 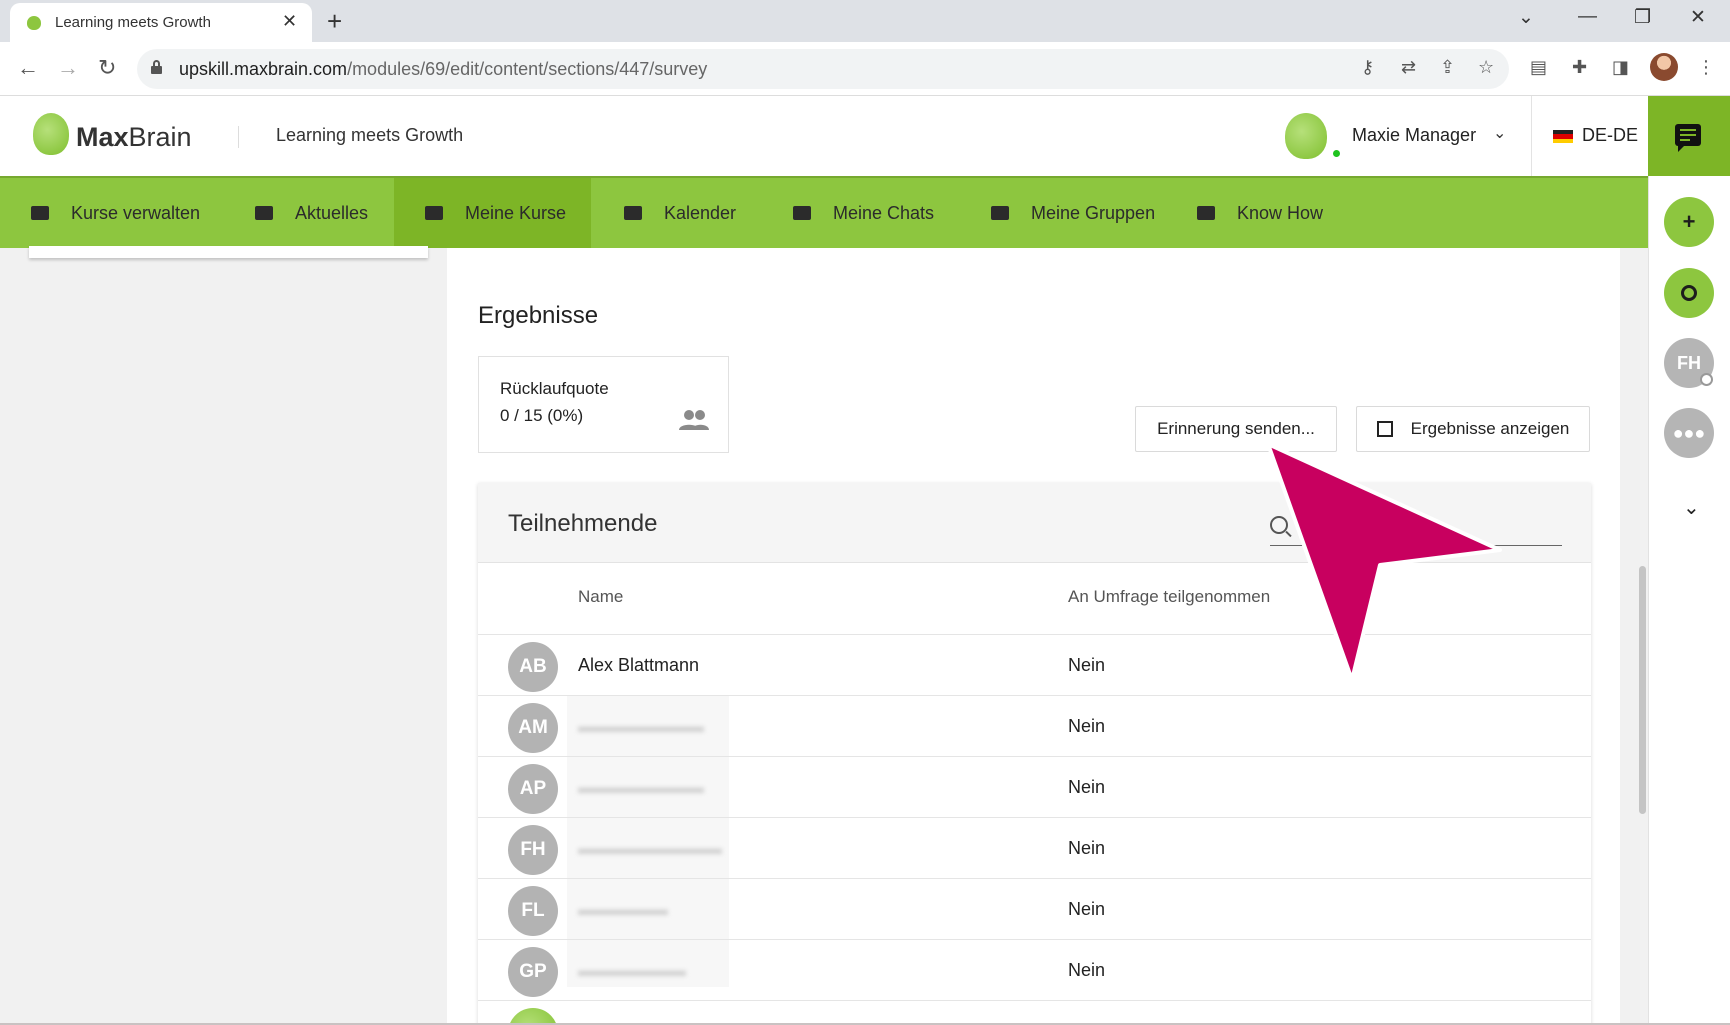 I want to click on extension-app-icon: ▤, so click(x=1538, y=67).